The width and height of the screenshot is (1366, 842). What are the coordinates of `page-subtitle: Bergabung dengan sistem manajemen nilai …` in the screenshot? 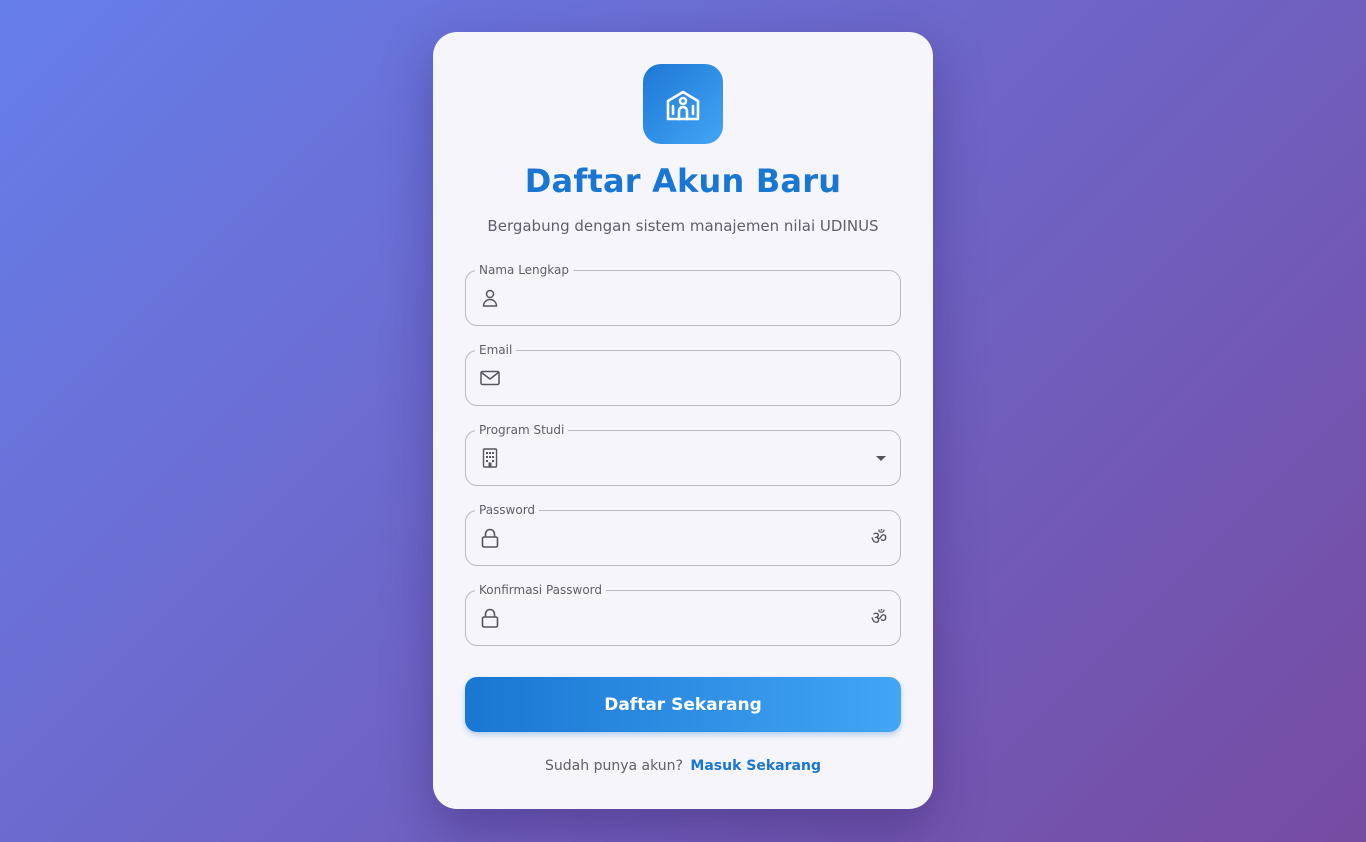 It's located at (683, 226).